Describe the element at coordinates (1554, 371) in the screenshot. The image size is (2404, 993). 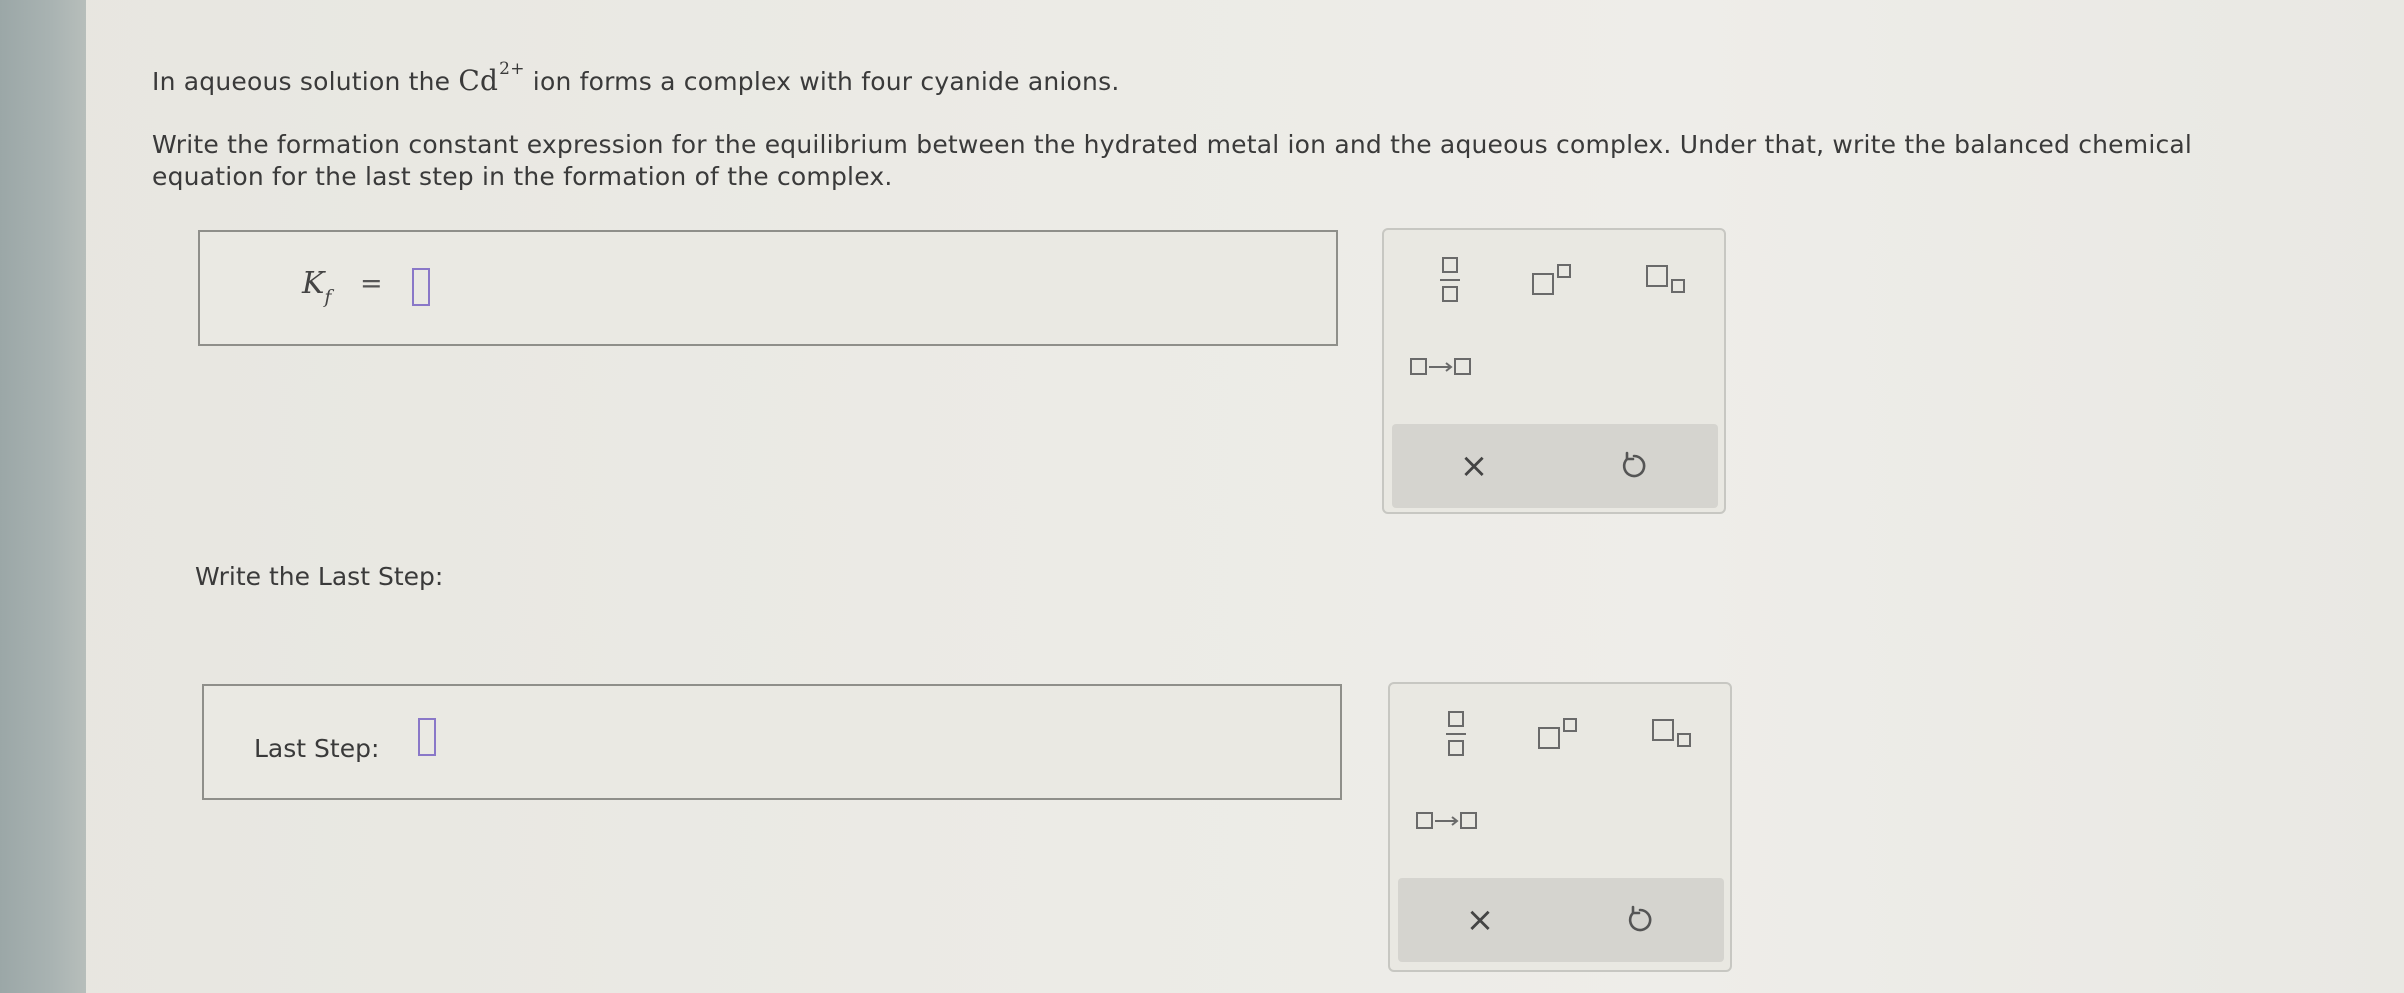
I see `kf-math-palette: ×` at that location.